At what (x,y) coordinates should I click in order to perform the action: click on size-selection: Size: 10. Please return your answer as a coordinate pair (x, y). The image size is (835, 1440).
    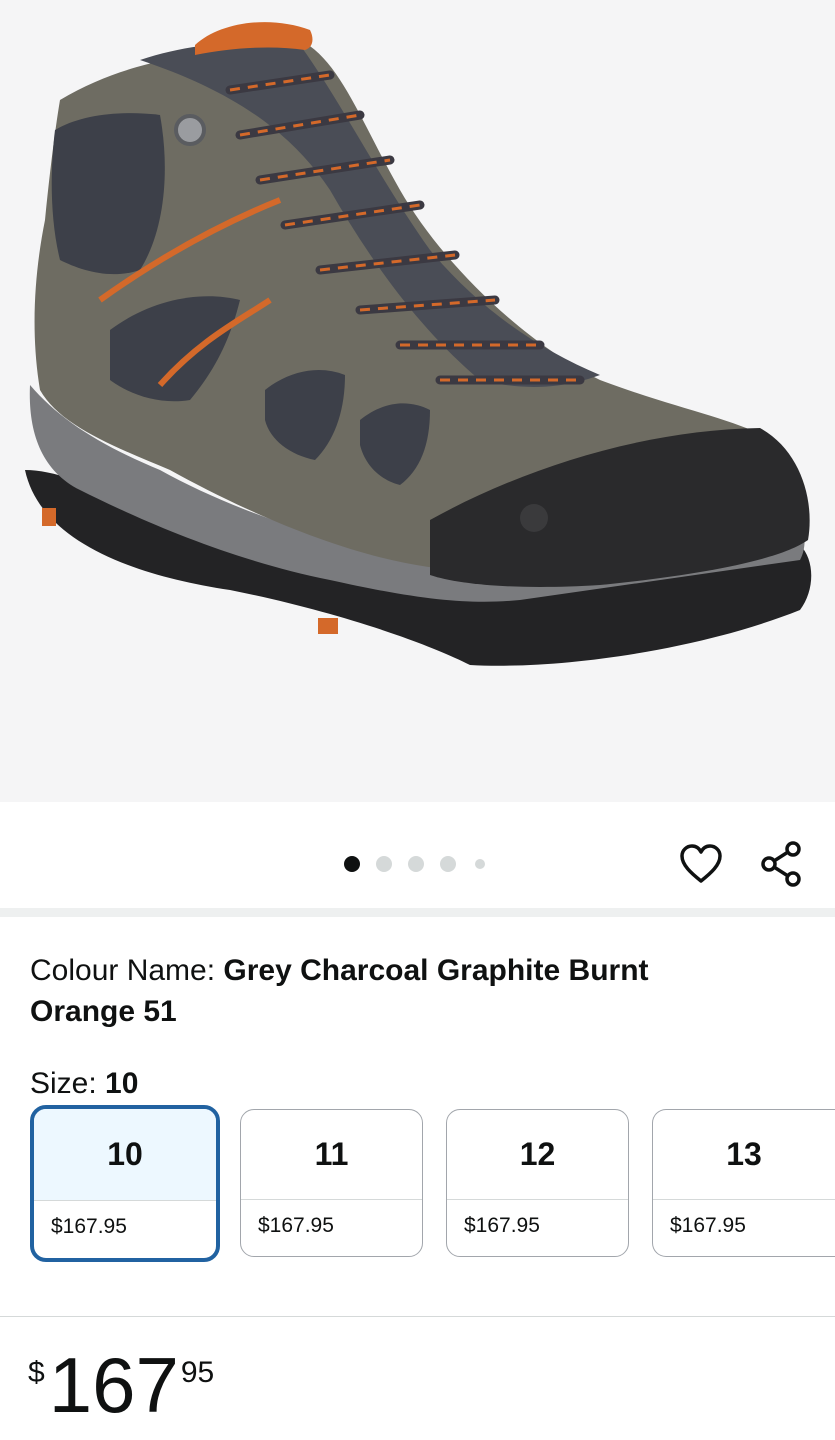
    Looking at the image, I should click on (84, 1084).